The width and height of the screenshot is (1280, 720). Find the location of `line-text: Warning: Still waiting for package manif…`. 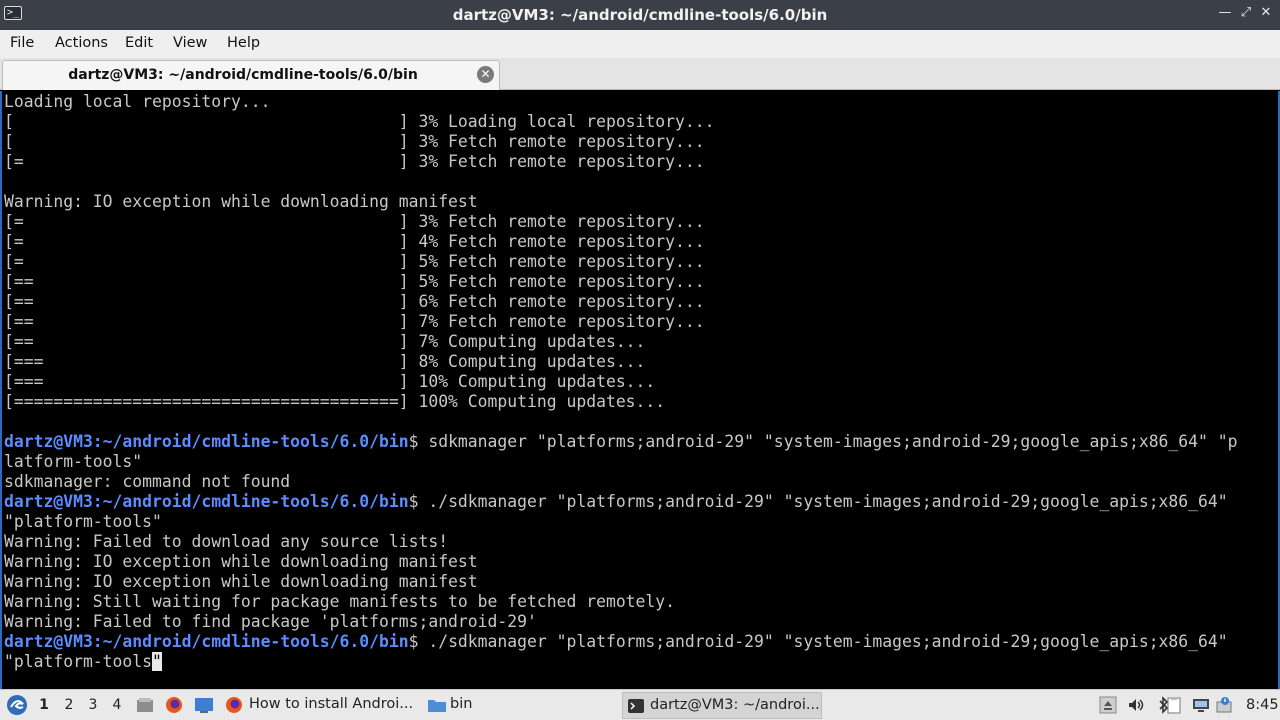

line-text: Warning: Still waiting for package manif… is located at coordinates (340, 601).